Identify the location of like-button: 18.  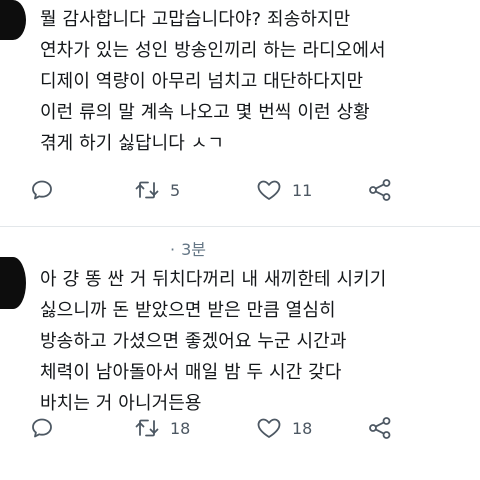
(284, 428).